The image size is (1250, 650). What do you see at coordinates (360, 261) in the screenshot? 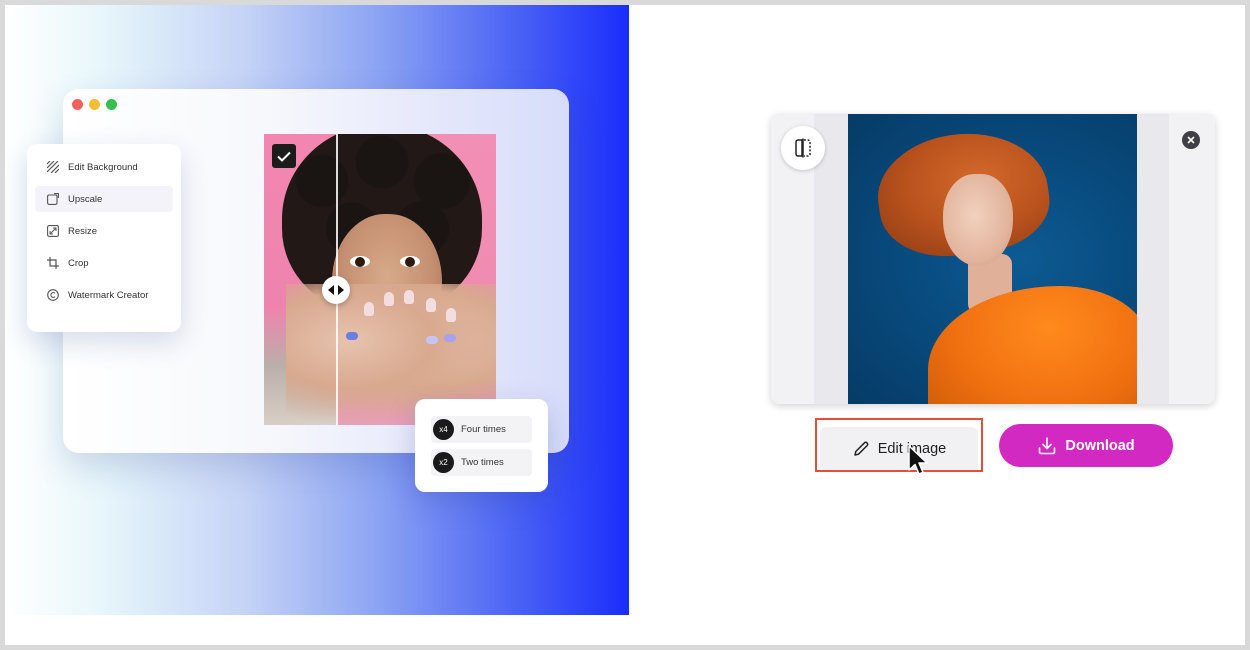
I see `left-eye` at bounding box center [360, 261].